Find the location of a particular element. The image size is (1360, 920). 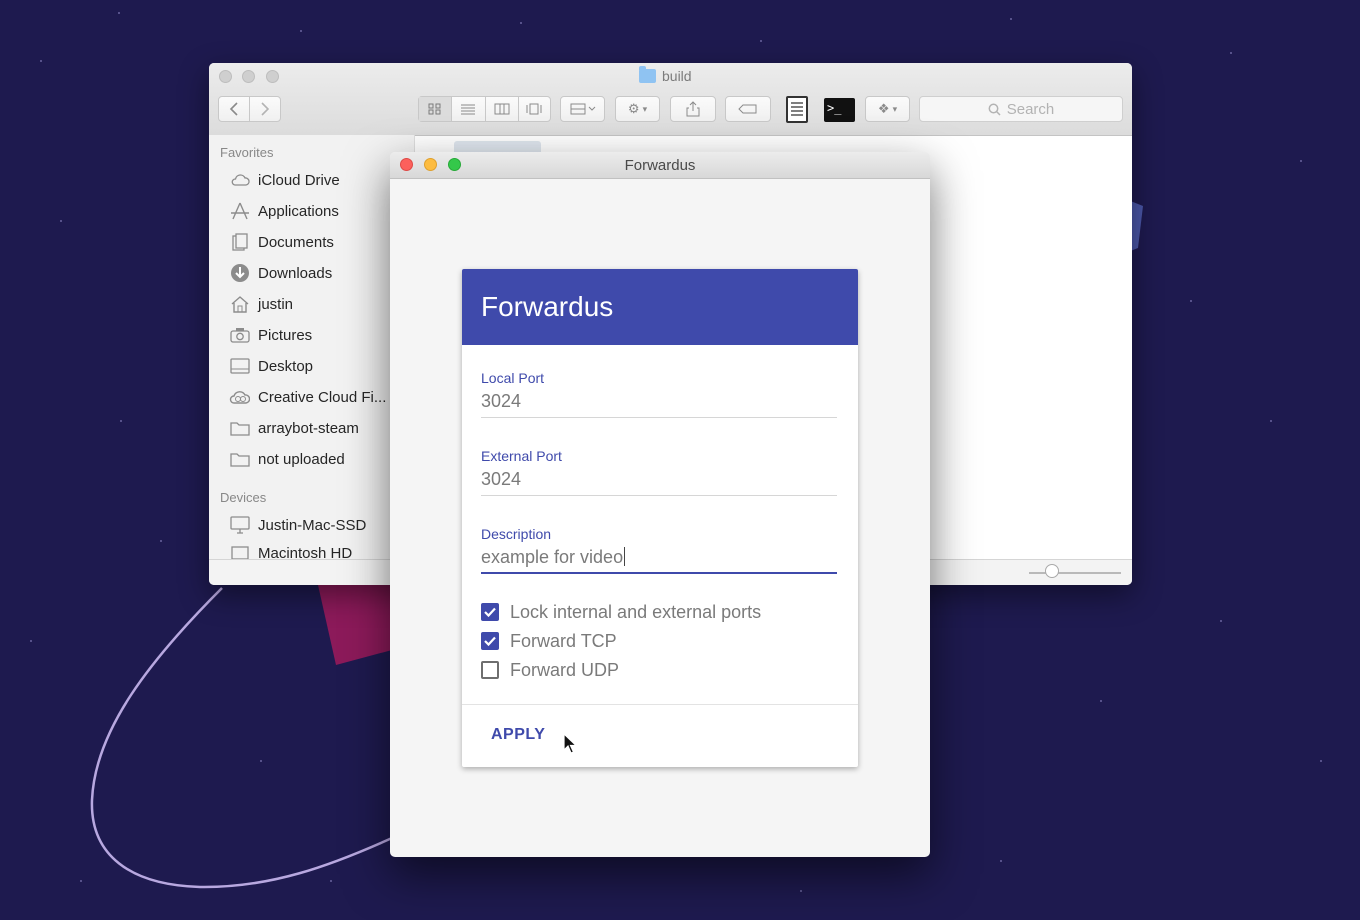

local-port-input: 3024 is located at coordinates (501, 401).